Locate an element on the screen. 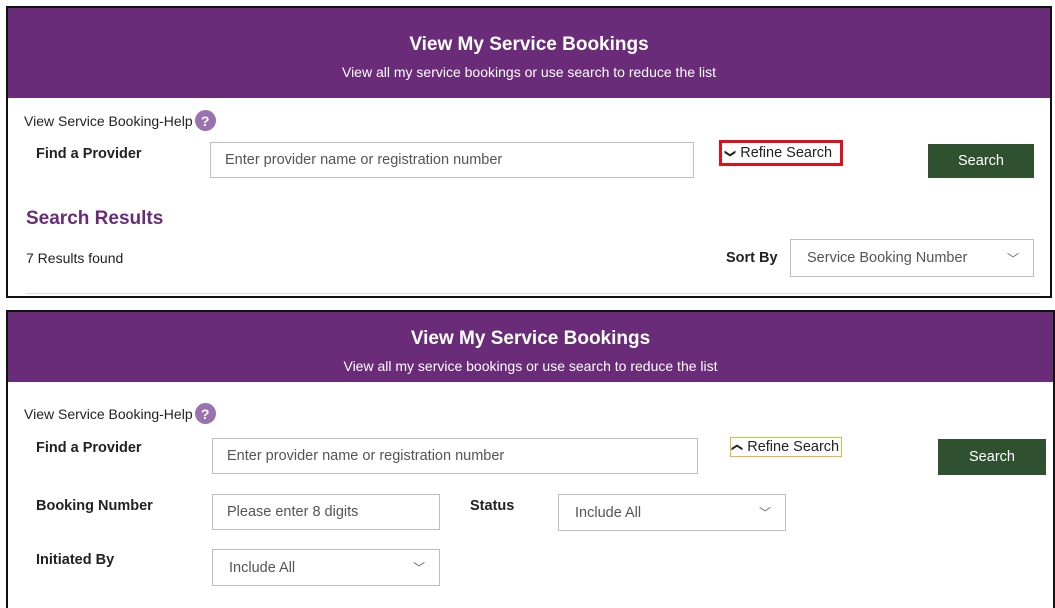 The width and height of the screenshot is (1055, 608). initiated-by-value: Include All is located at coordinates (262, 567).